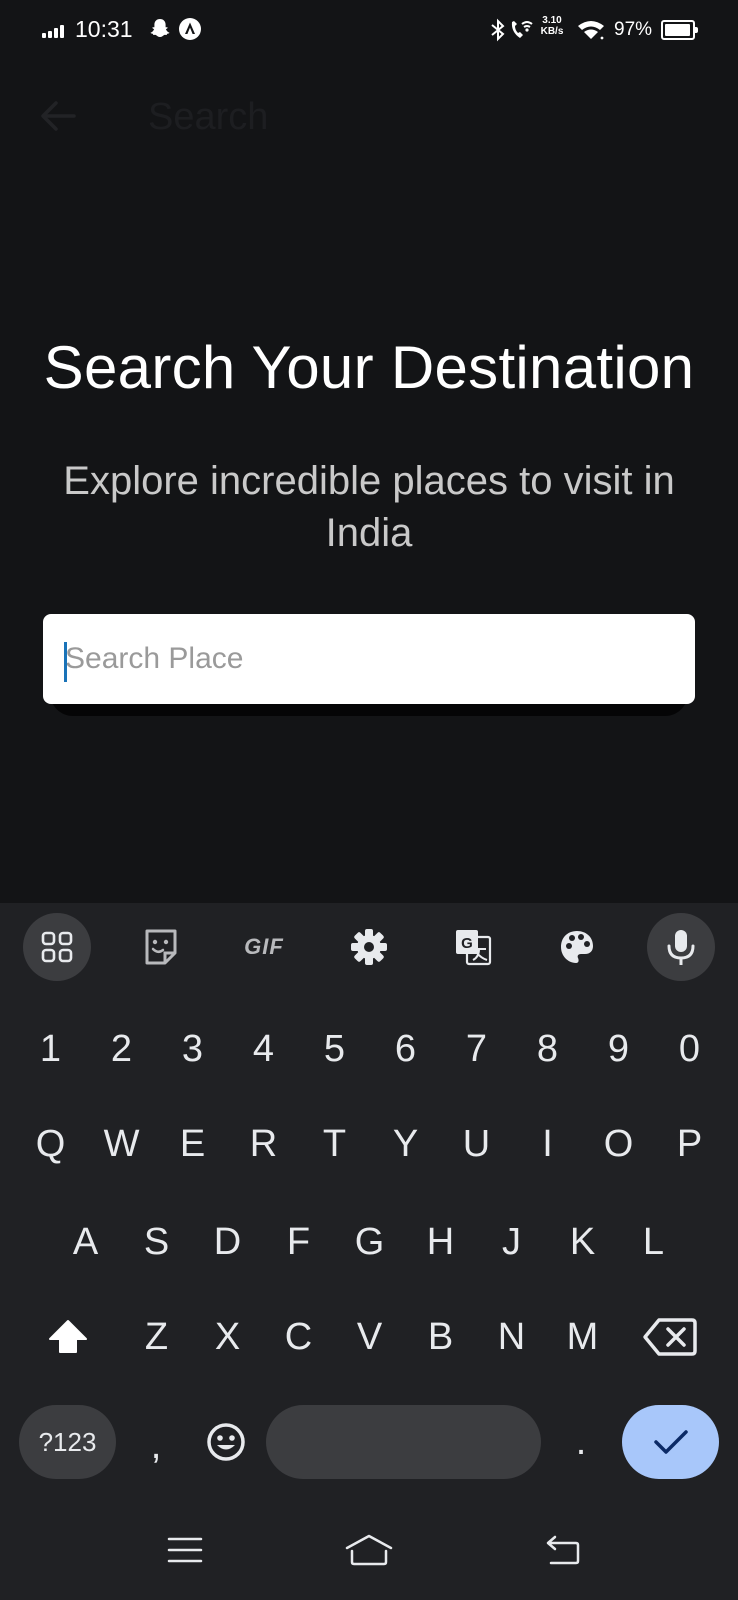  I want to click on navigation-bar, so click(369, 1555).